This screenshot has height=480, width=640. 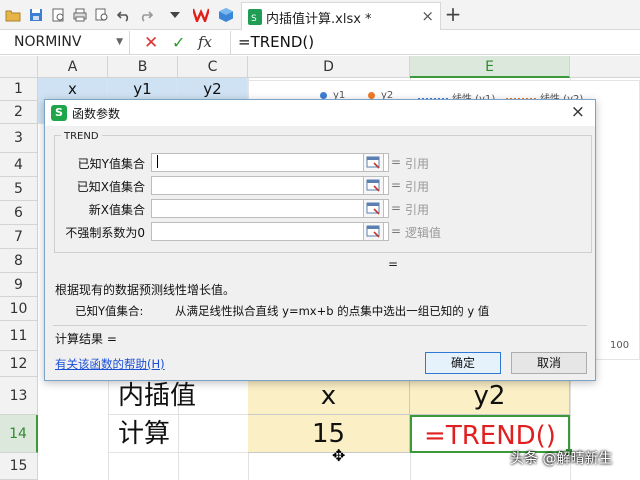 I want to click on arg-result-known-y: 引用, so click(x=417, y=164).